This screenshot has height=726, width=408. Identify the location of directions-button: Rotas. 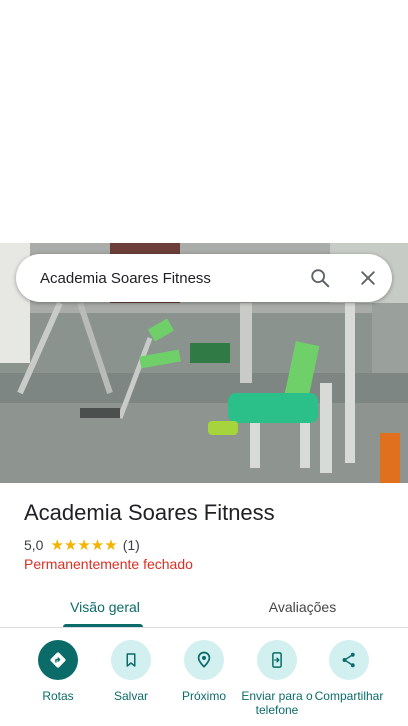
(58, 671).